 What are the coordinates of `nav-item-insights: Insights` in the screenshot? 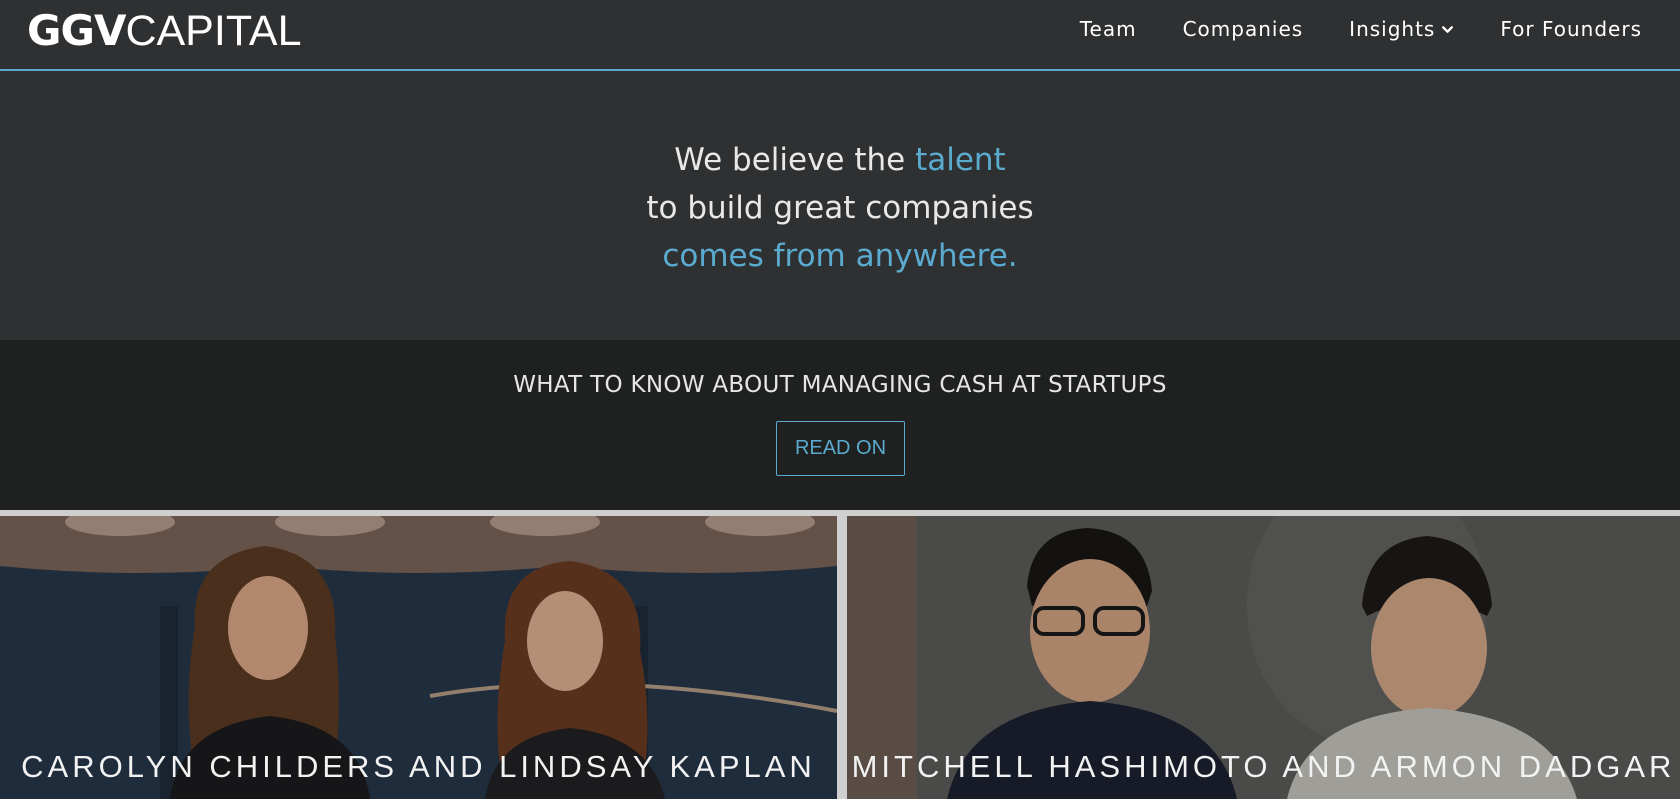 It's located at (1401, 29).